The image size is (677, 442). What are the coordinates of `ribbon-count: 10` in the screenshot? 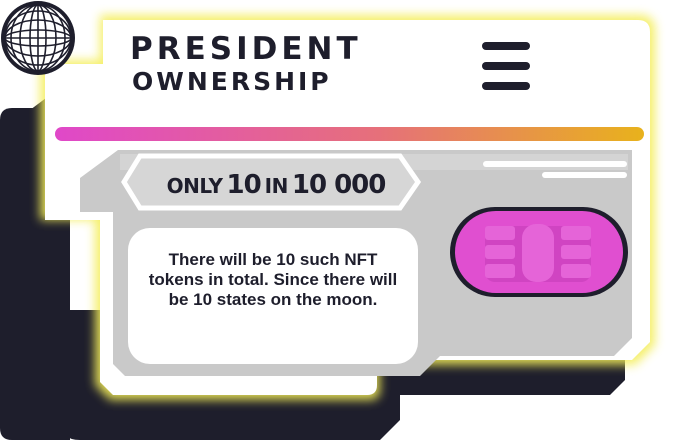 It's located at (243, 185).